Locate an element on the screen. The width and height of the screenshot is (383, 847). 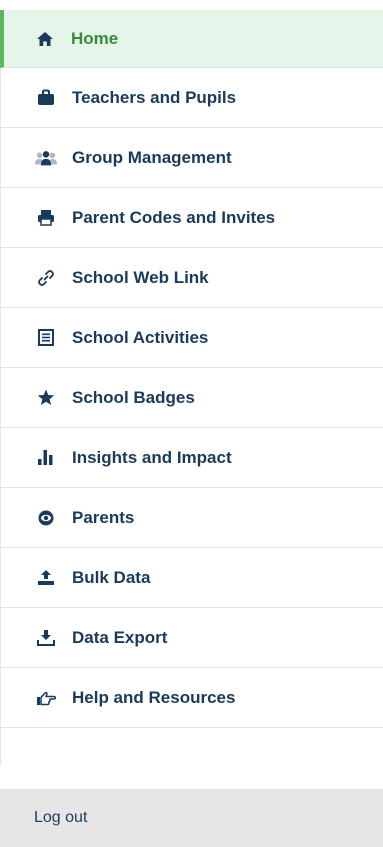
sidebar-item-label: Group Management is located at coordinates (152, 157).